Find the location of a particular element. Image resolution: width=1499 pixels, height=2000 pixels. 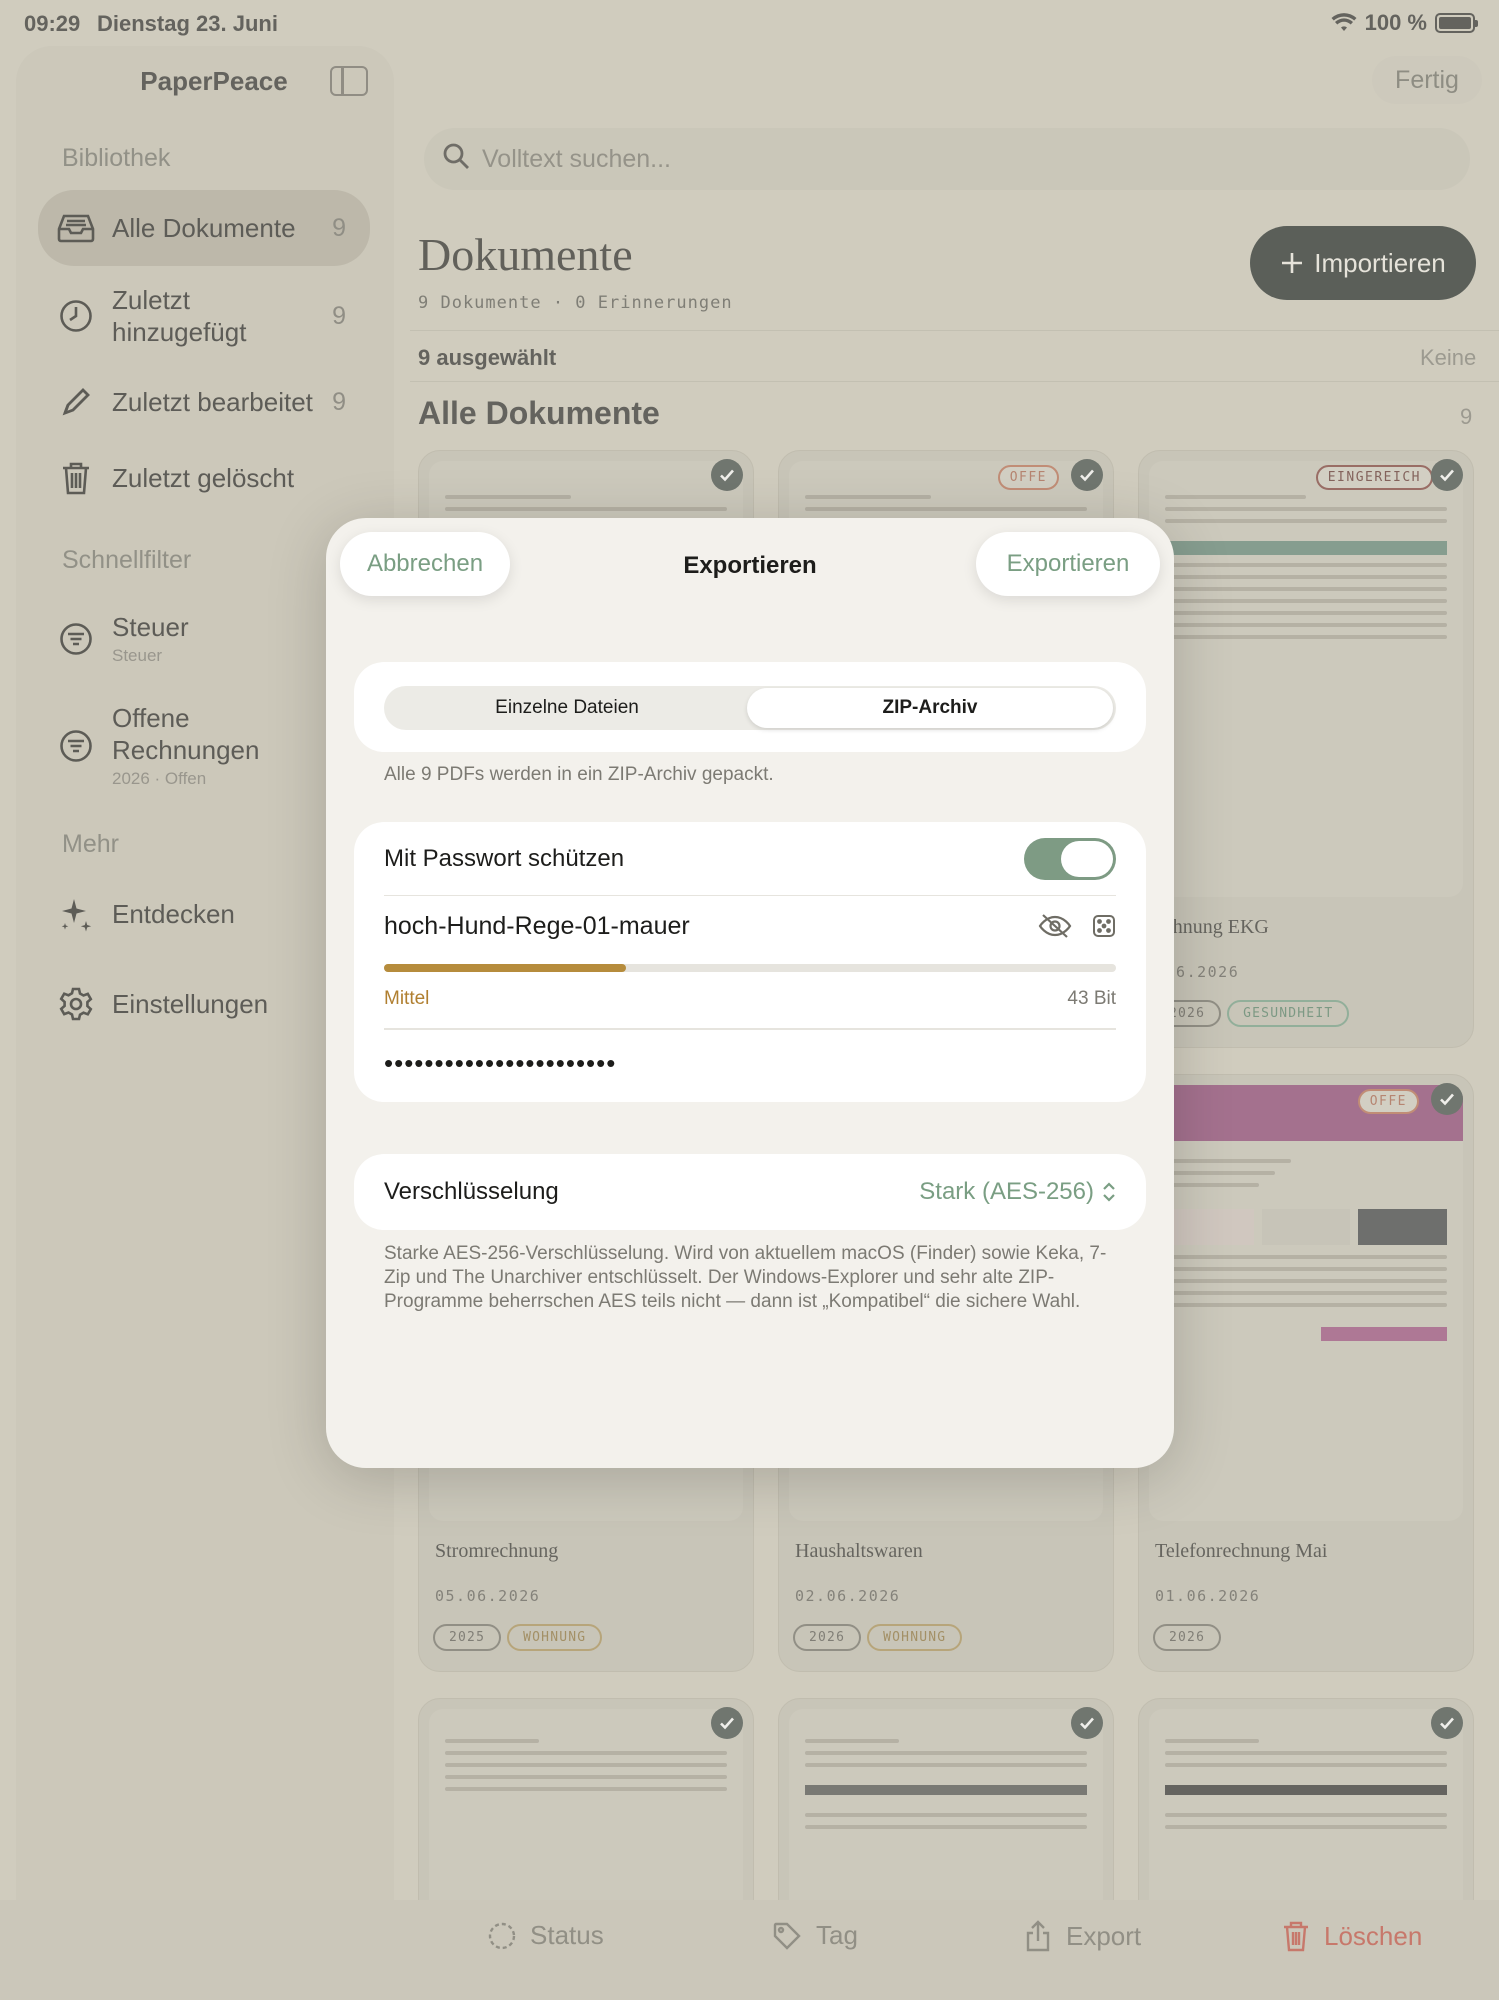

password-toggle-switch is located at coordinates (1070, 858).